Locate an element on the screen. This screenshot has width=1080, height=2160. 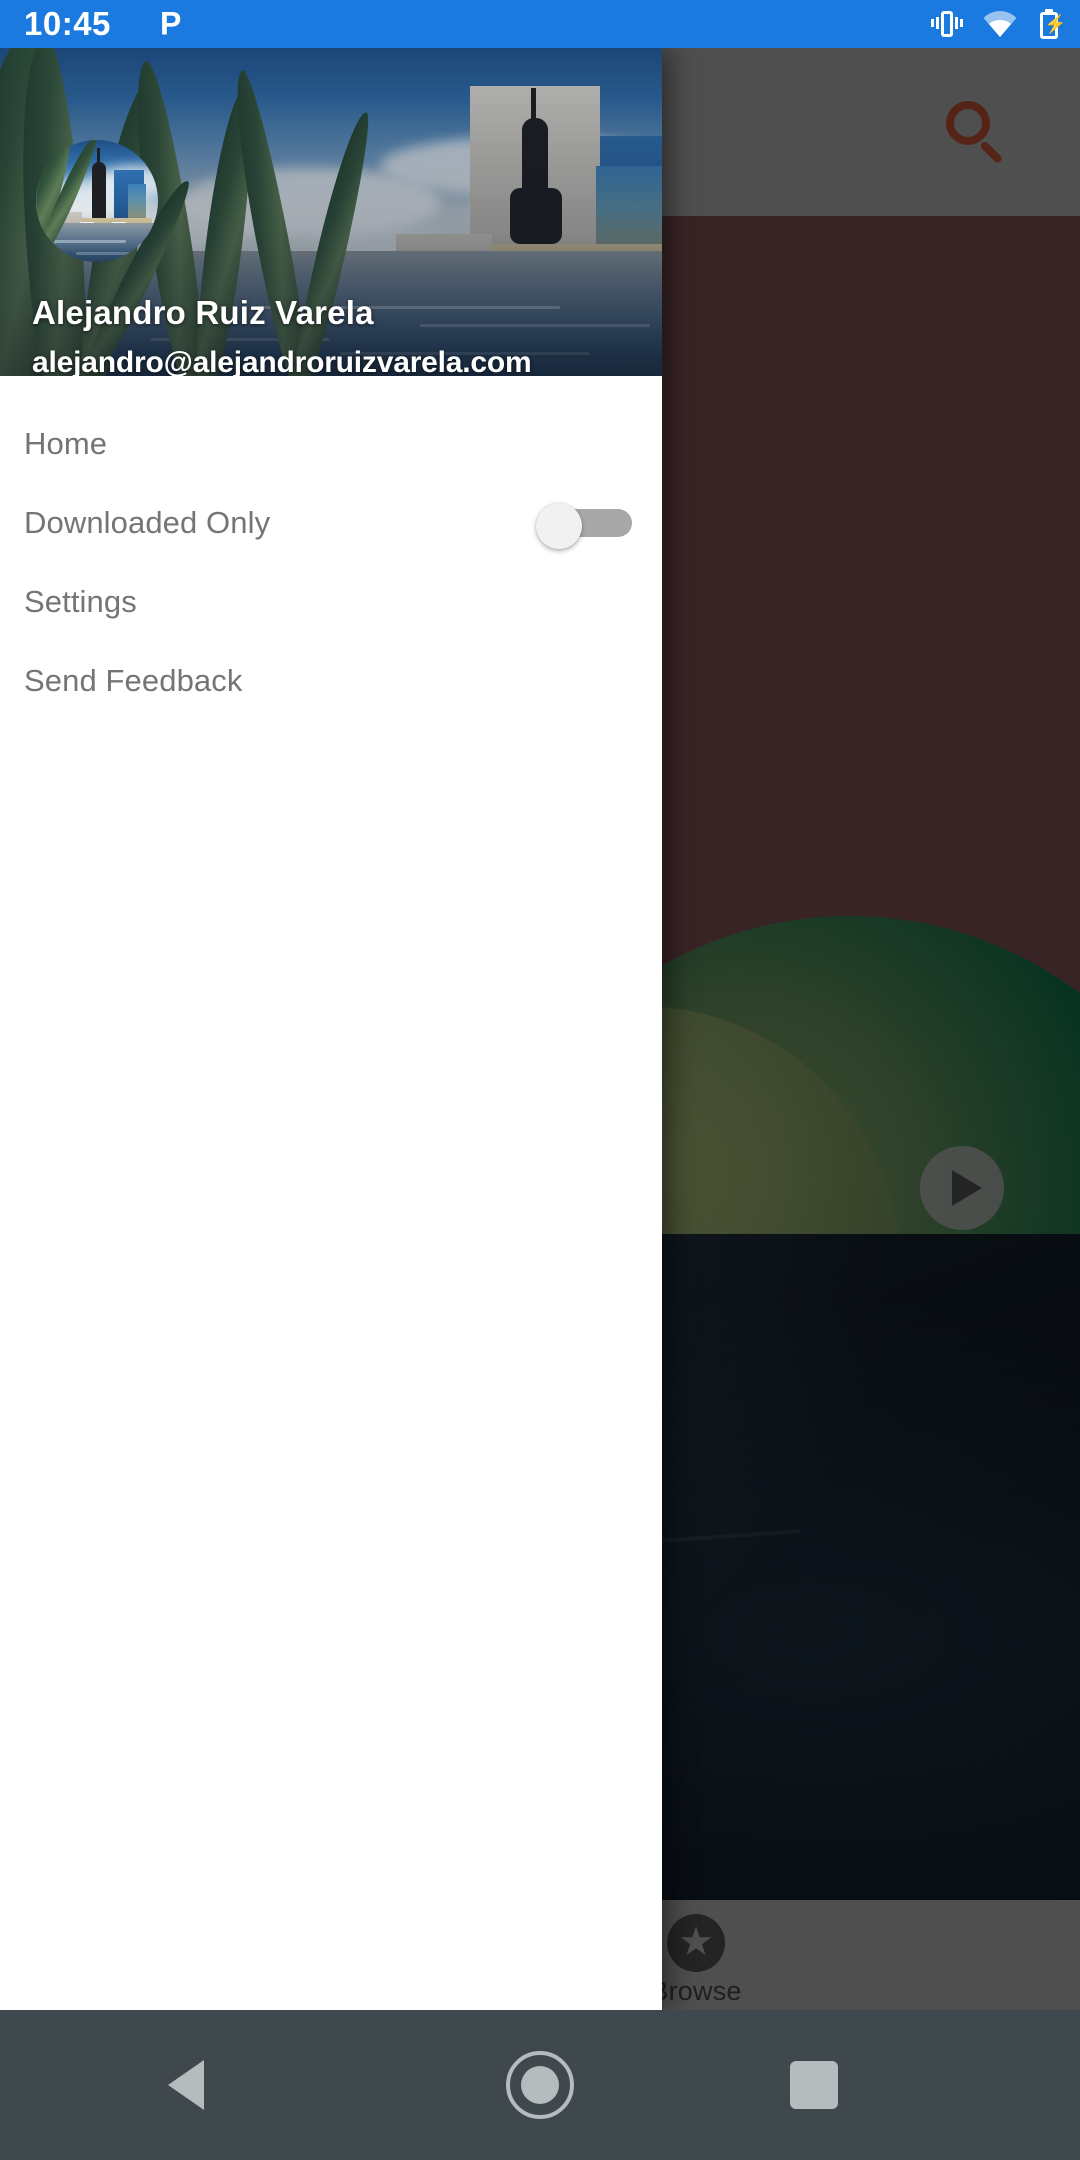
drawer-item-home: Home is located at coordinates (331, 443).